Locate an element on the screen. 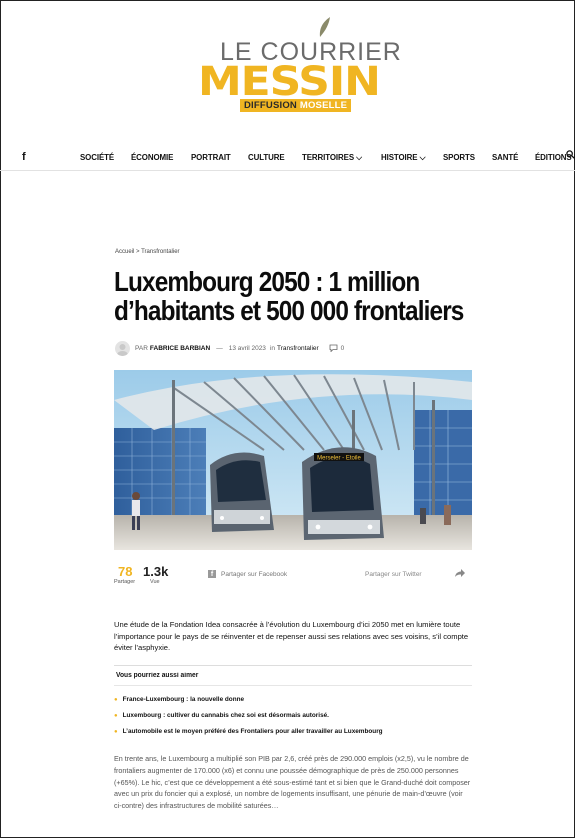 The width and height of the screenshot is (575, 838). avatar-icon is located at coordinates (122, 349).